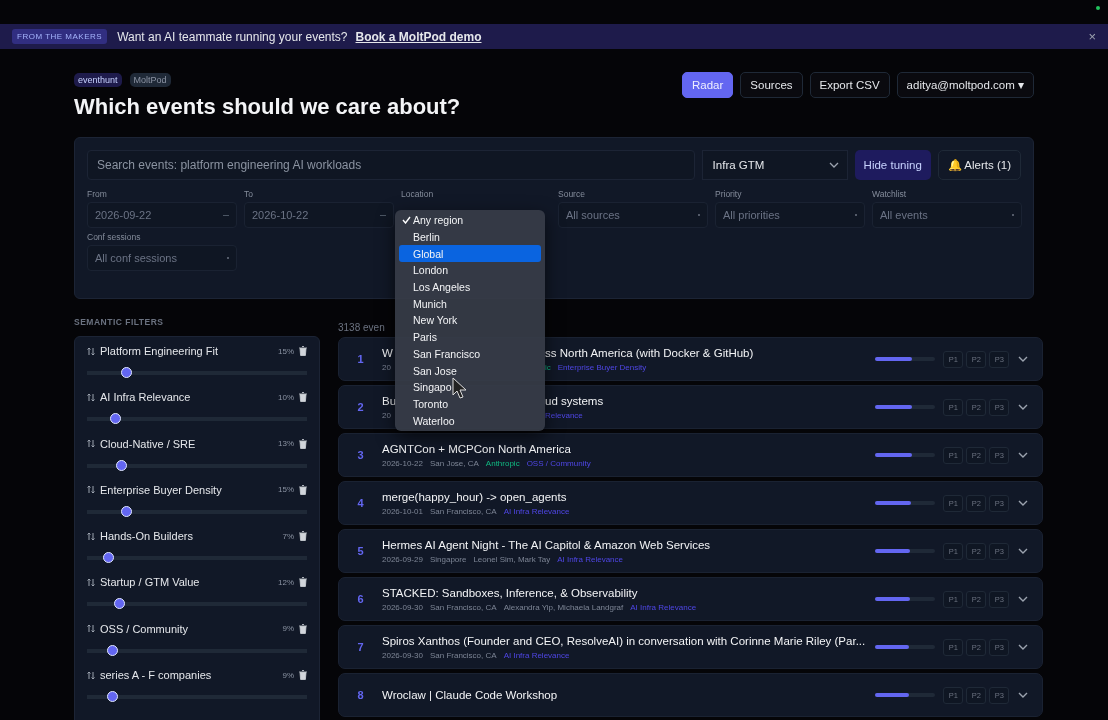  I want to click on weight-value: 10%, so click(286, 397).